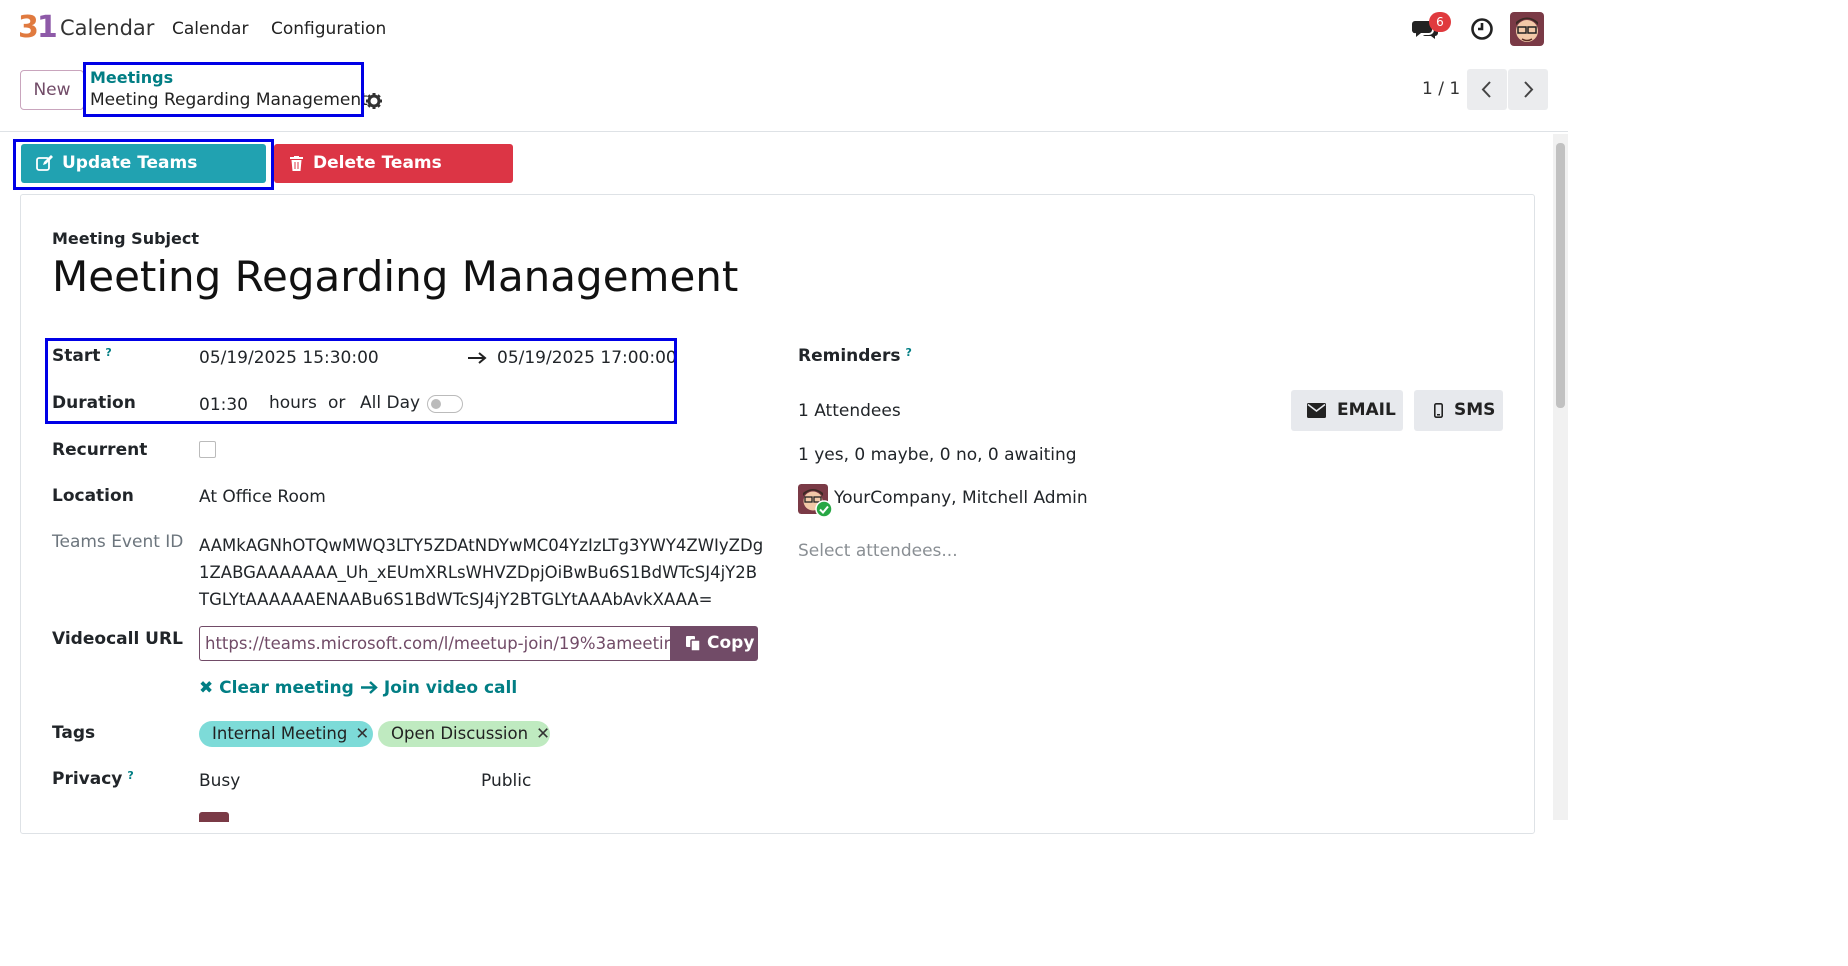 Image resolution: width=1848 pixels, height=966 pixels. Describe the element at coordinates (1527, 29) in the screenshot. I see `user-avatar` at that location.